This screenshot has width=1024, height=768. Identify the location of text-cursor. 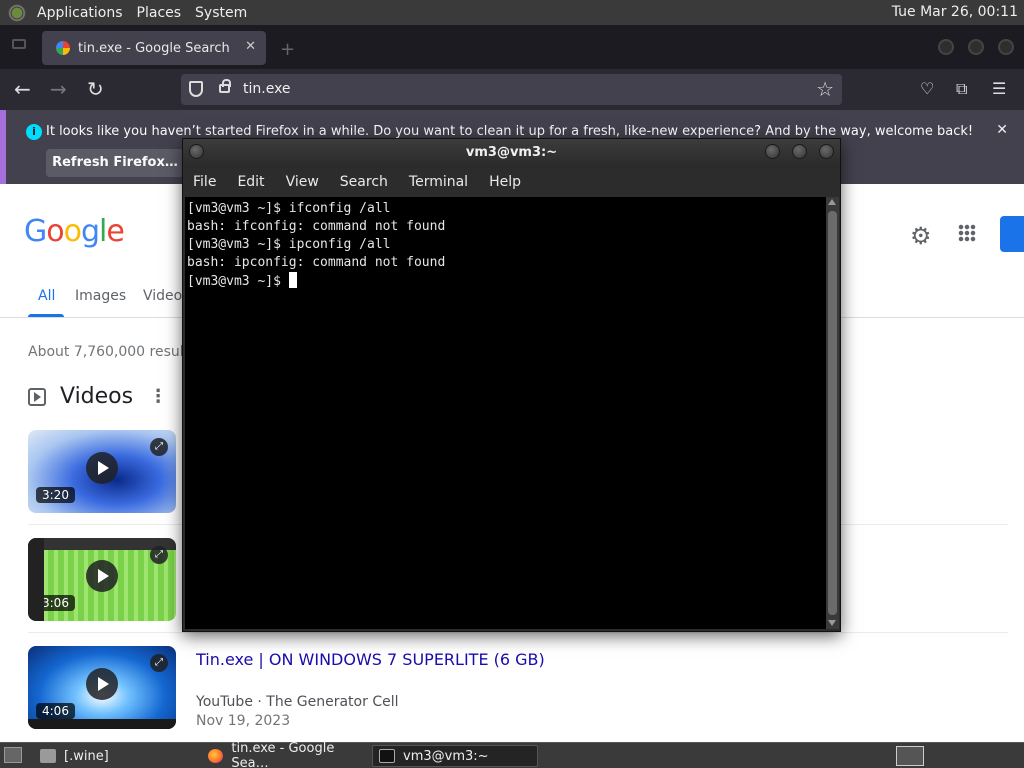
(292, 280).